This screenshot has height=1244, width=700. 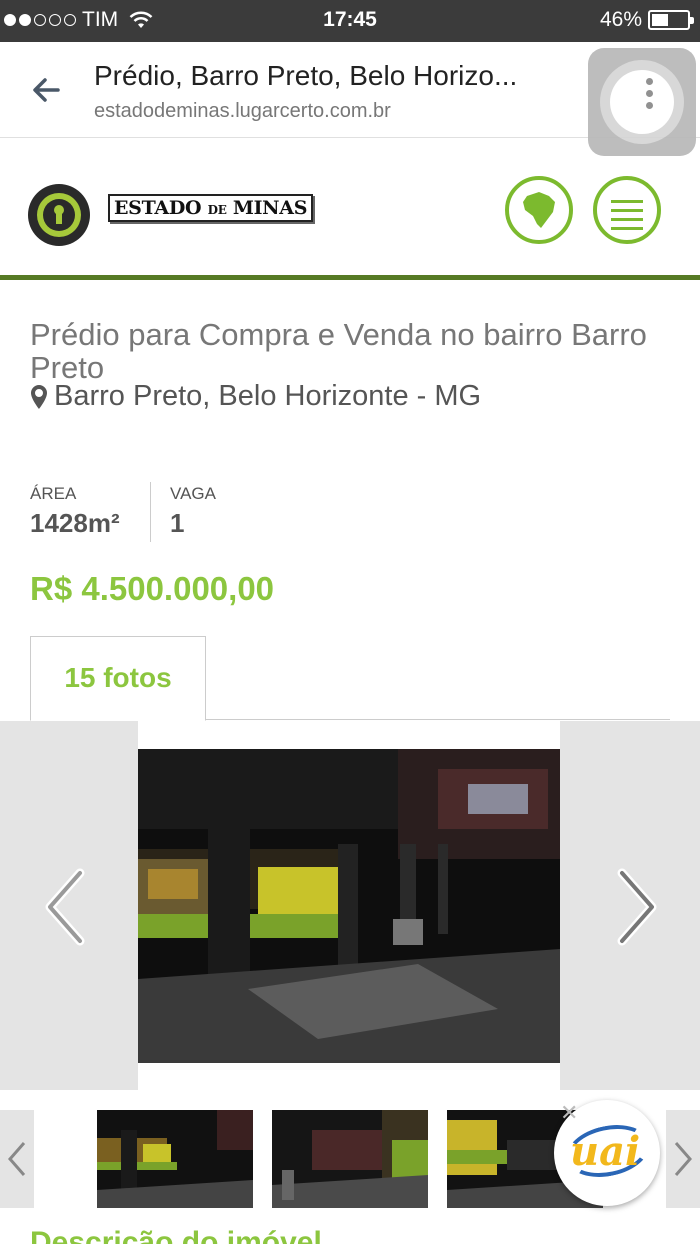 I want to click on area-value: 1428m², so click(x=75, y=523).